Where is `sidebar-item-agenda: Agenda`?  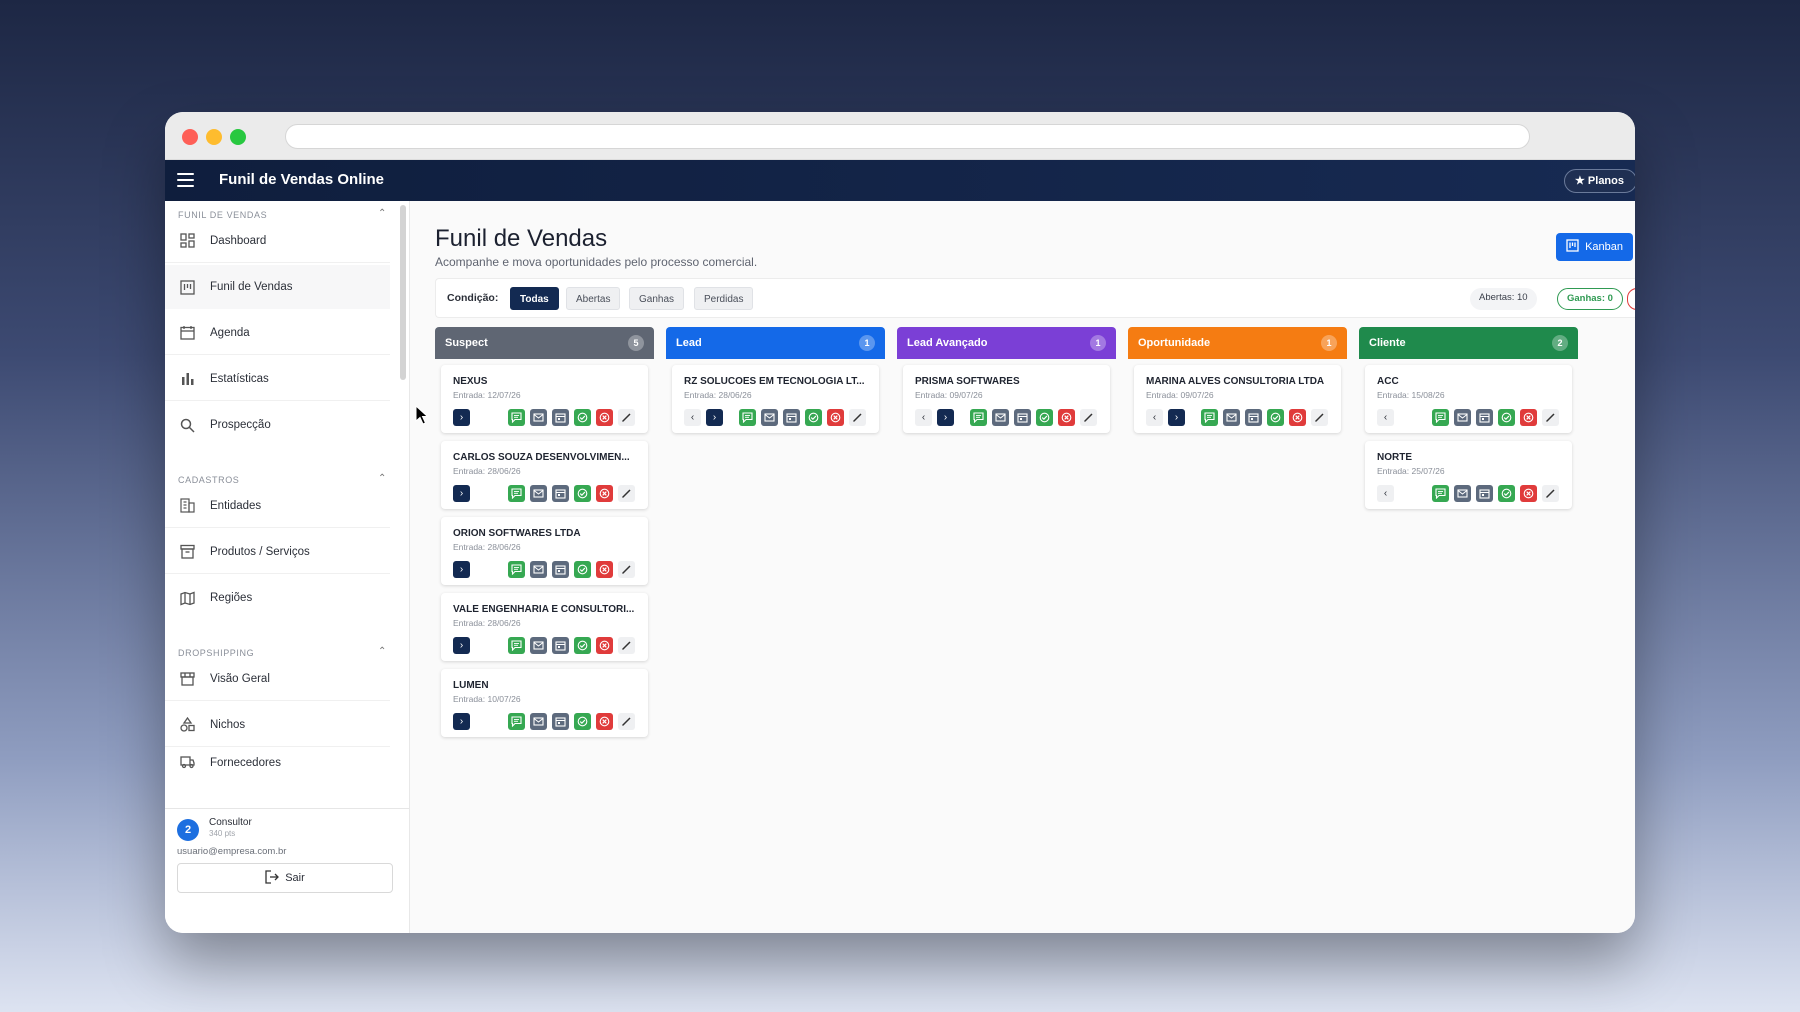
sidebar-item-agenda: Agenda is located at coordinates (277, 333).